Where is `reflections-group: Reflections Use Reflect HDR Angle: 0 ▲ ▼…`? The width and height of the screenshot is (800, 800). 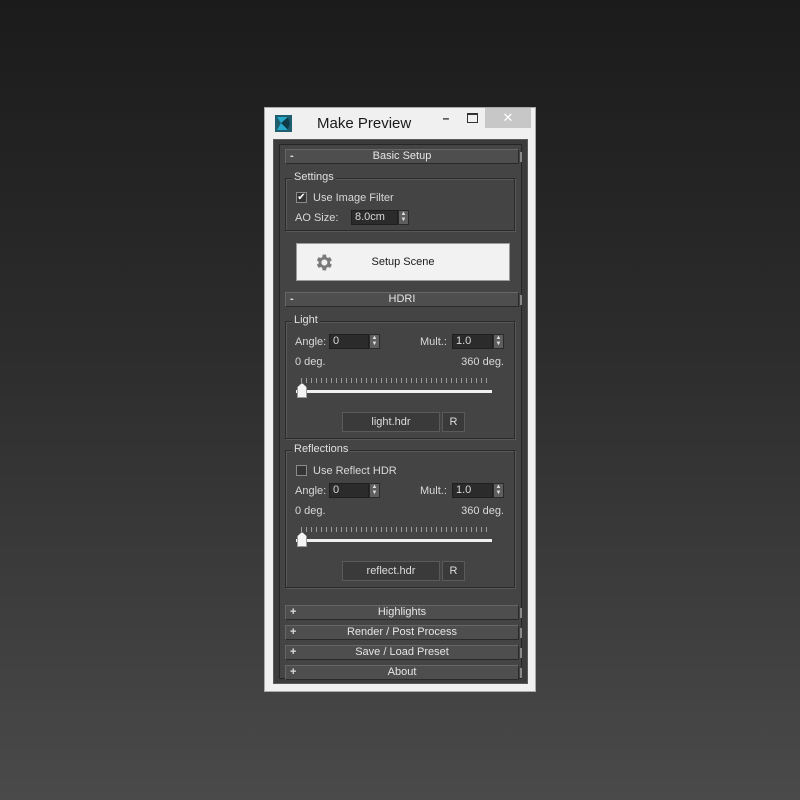
reflections-group: Reflections Use Reflect HDR Angle: 0 ▲ ▼… is located at coordinates (400, 515).